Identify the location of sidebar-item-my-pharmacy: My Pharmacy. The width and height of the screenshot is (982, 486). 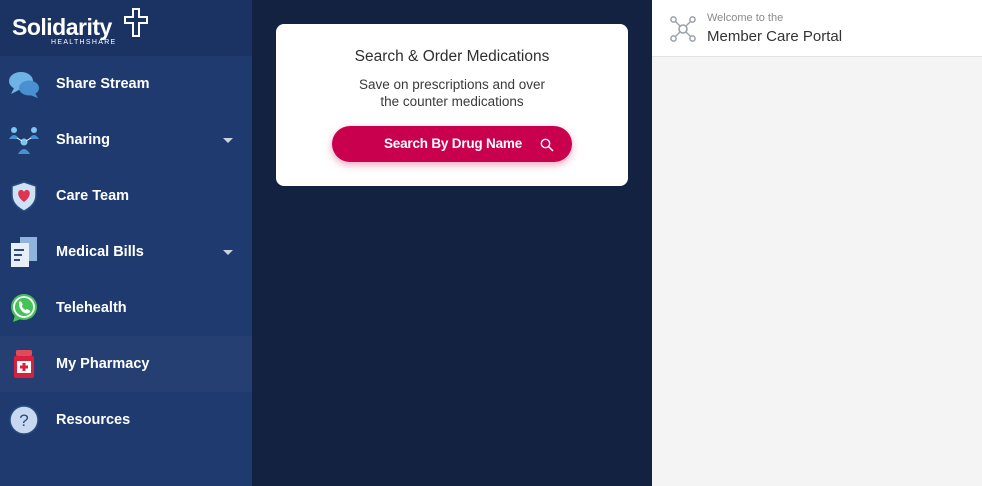
(126, 364).